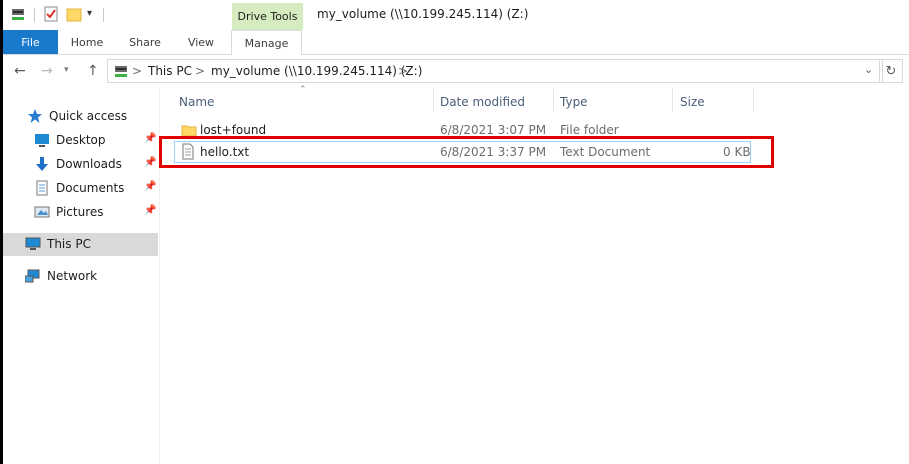 The height and width of the screenshot is (464, 909). Describe the element at coordinates (42, 164) in the screenshot. I see `download-icon` at that location.